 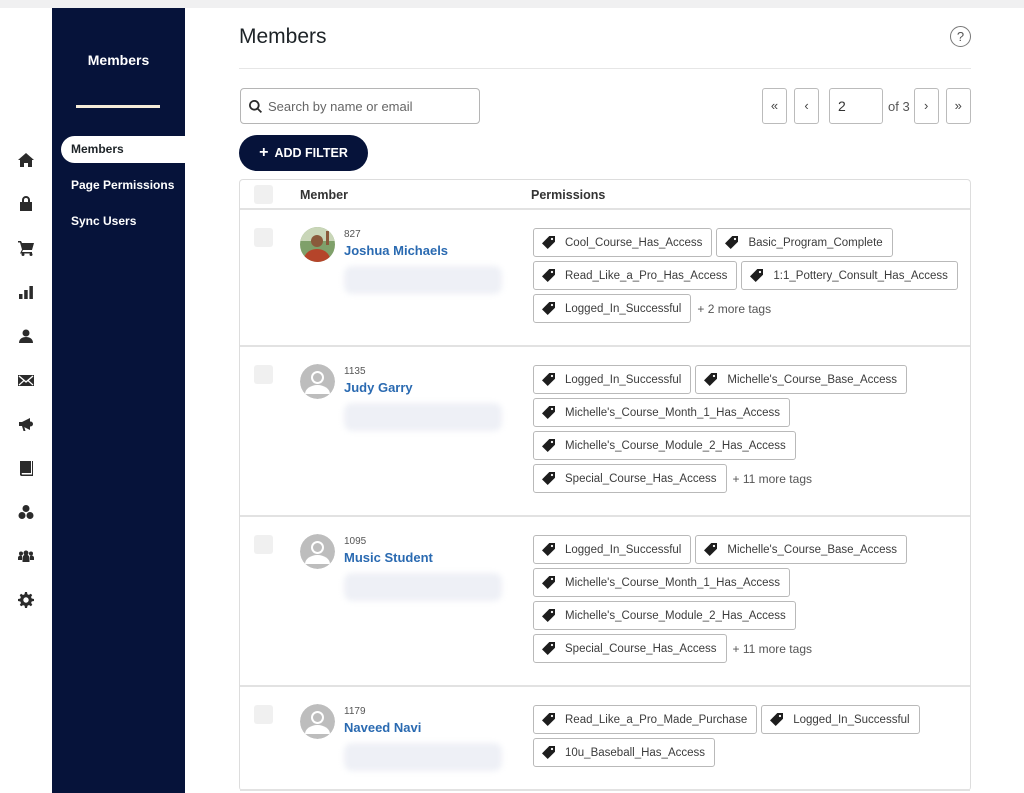 I want to click on subnav-divider, so click(x=118, y=106).